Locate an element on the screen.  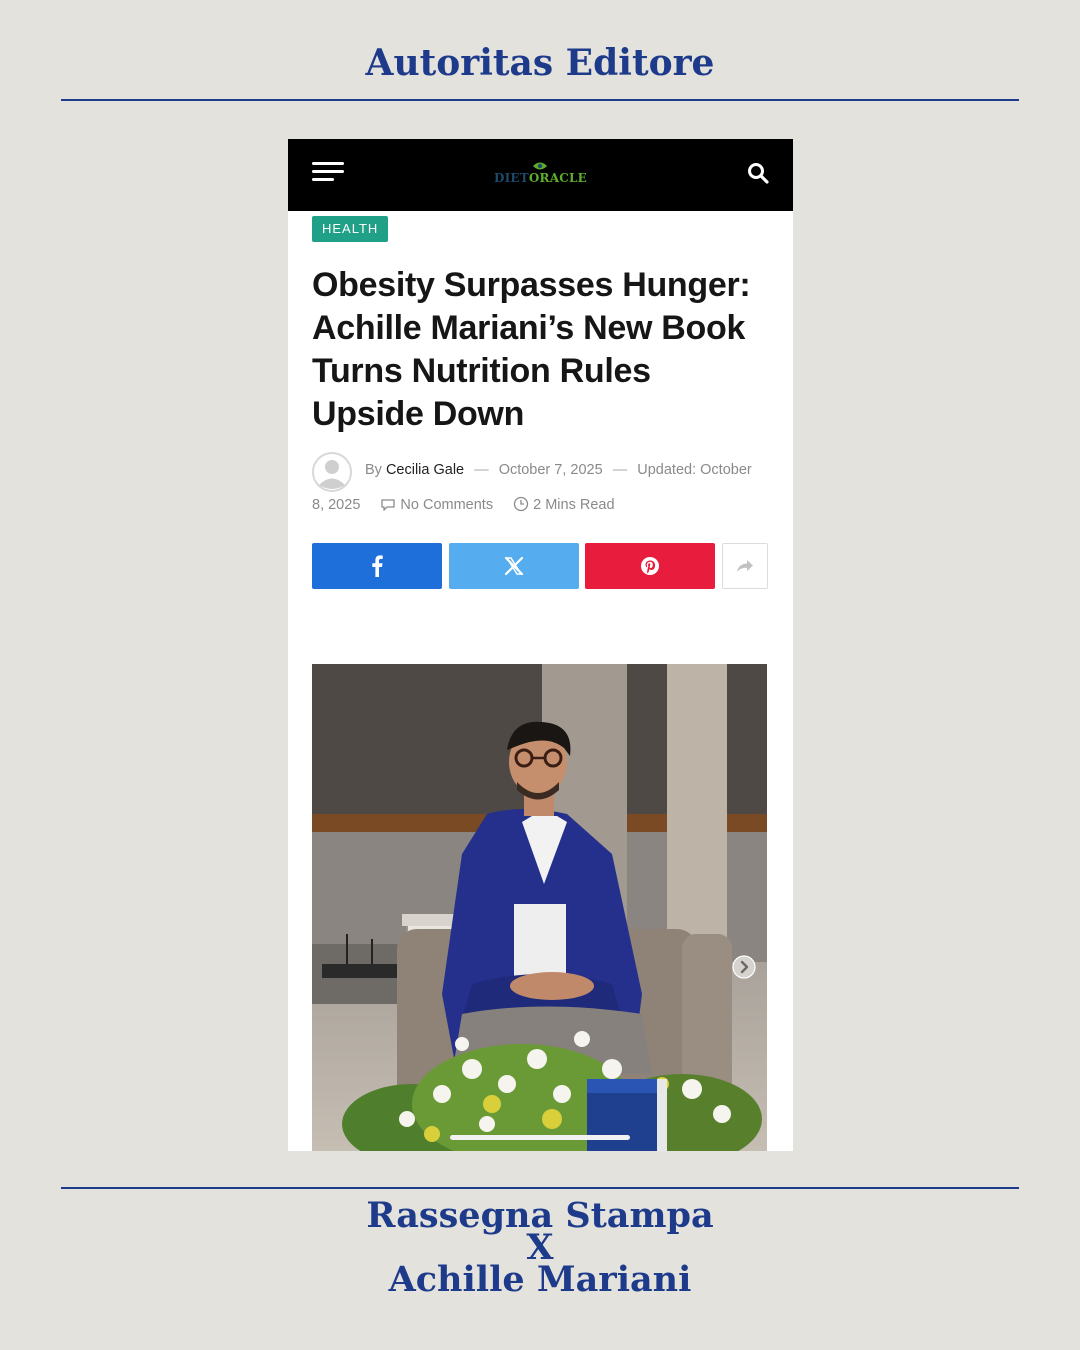
logo-text-diet: DIET is located at coordinates (511, 178).